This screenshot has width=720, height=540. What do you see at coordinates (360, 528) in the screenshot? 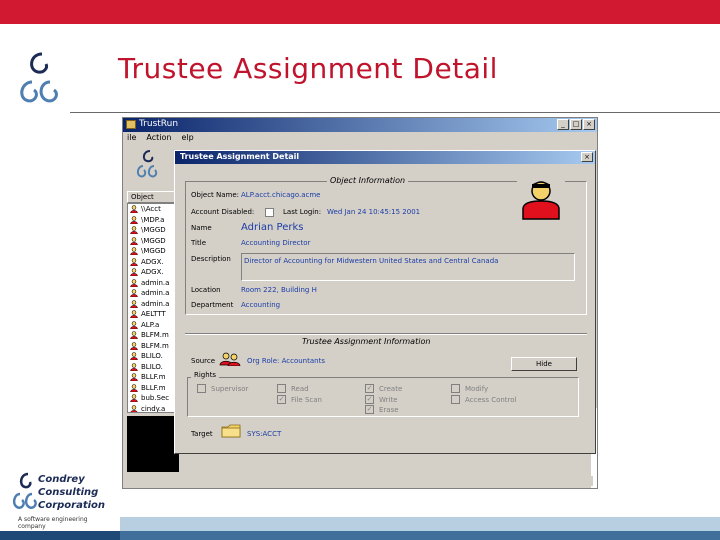
I see `bottom-accent-band` at bounding box center [360, 528].